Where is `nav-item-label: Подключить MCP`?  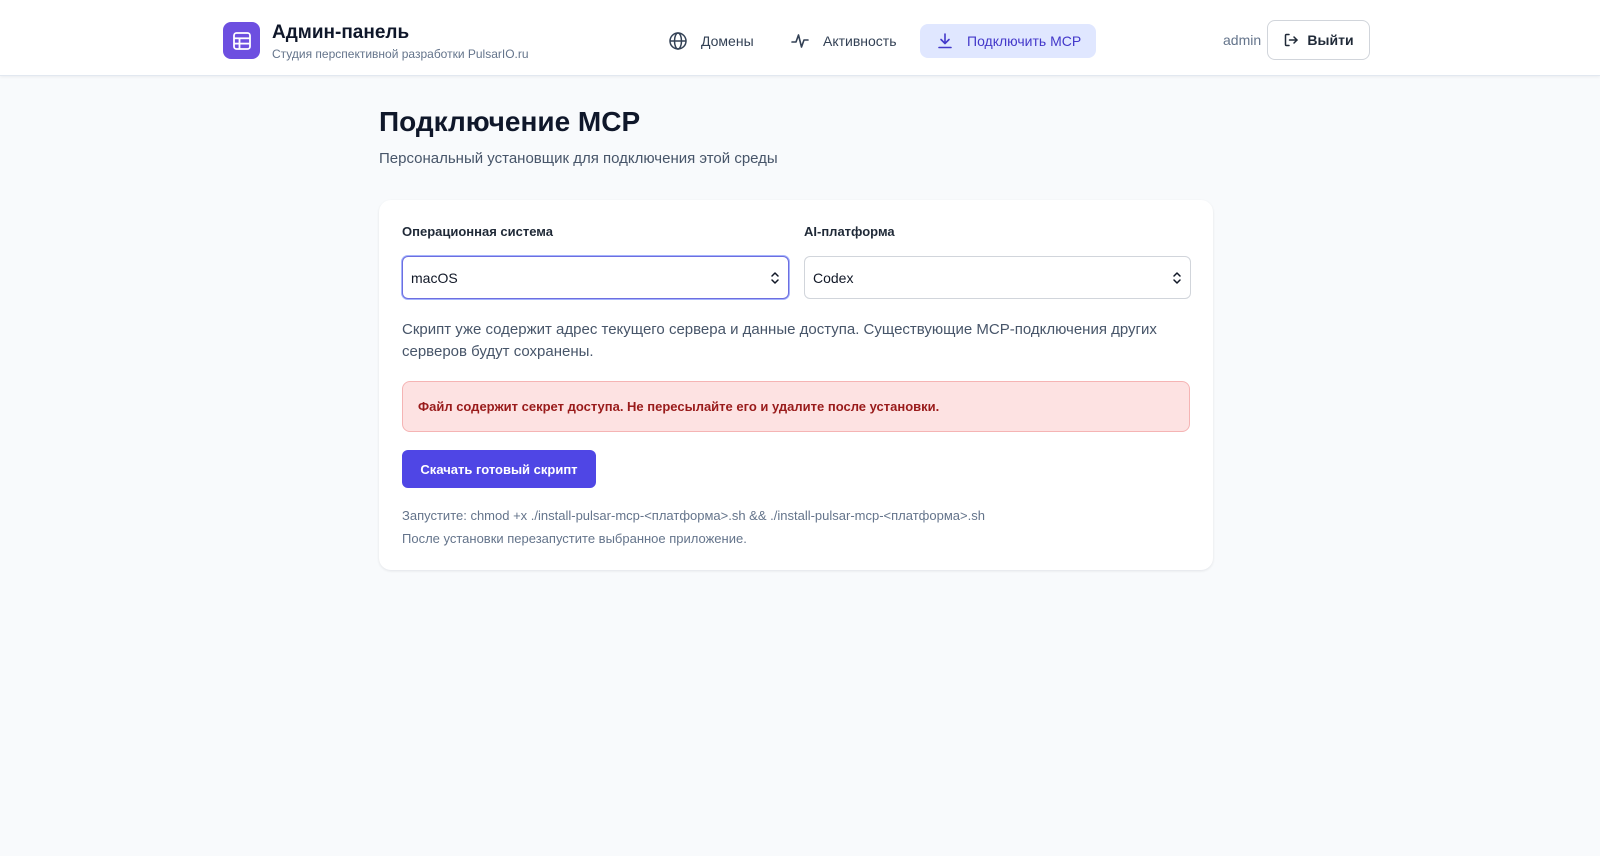
nav-item-label: Подключить MCP is located at coordinates (1024, 41).